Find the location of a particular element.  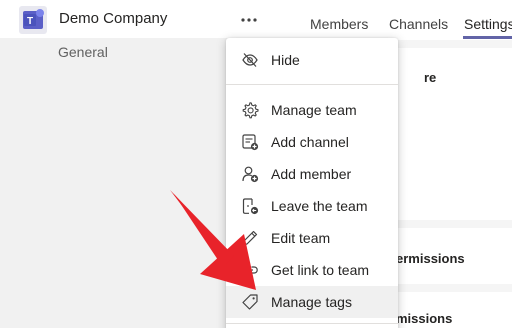

menu-item-manage-tags: Manage tags is located at coordinates (312, 302).